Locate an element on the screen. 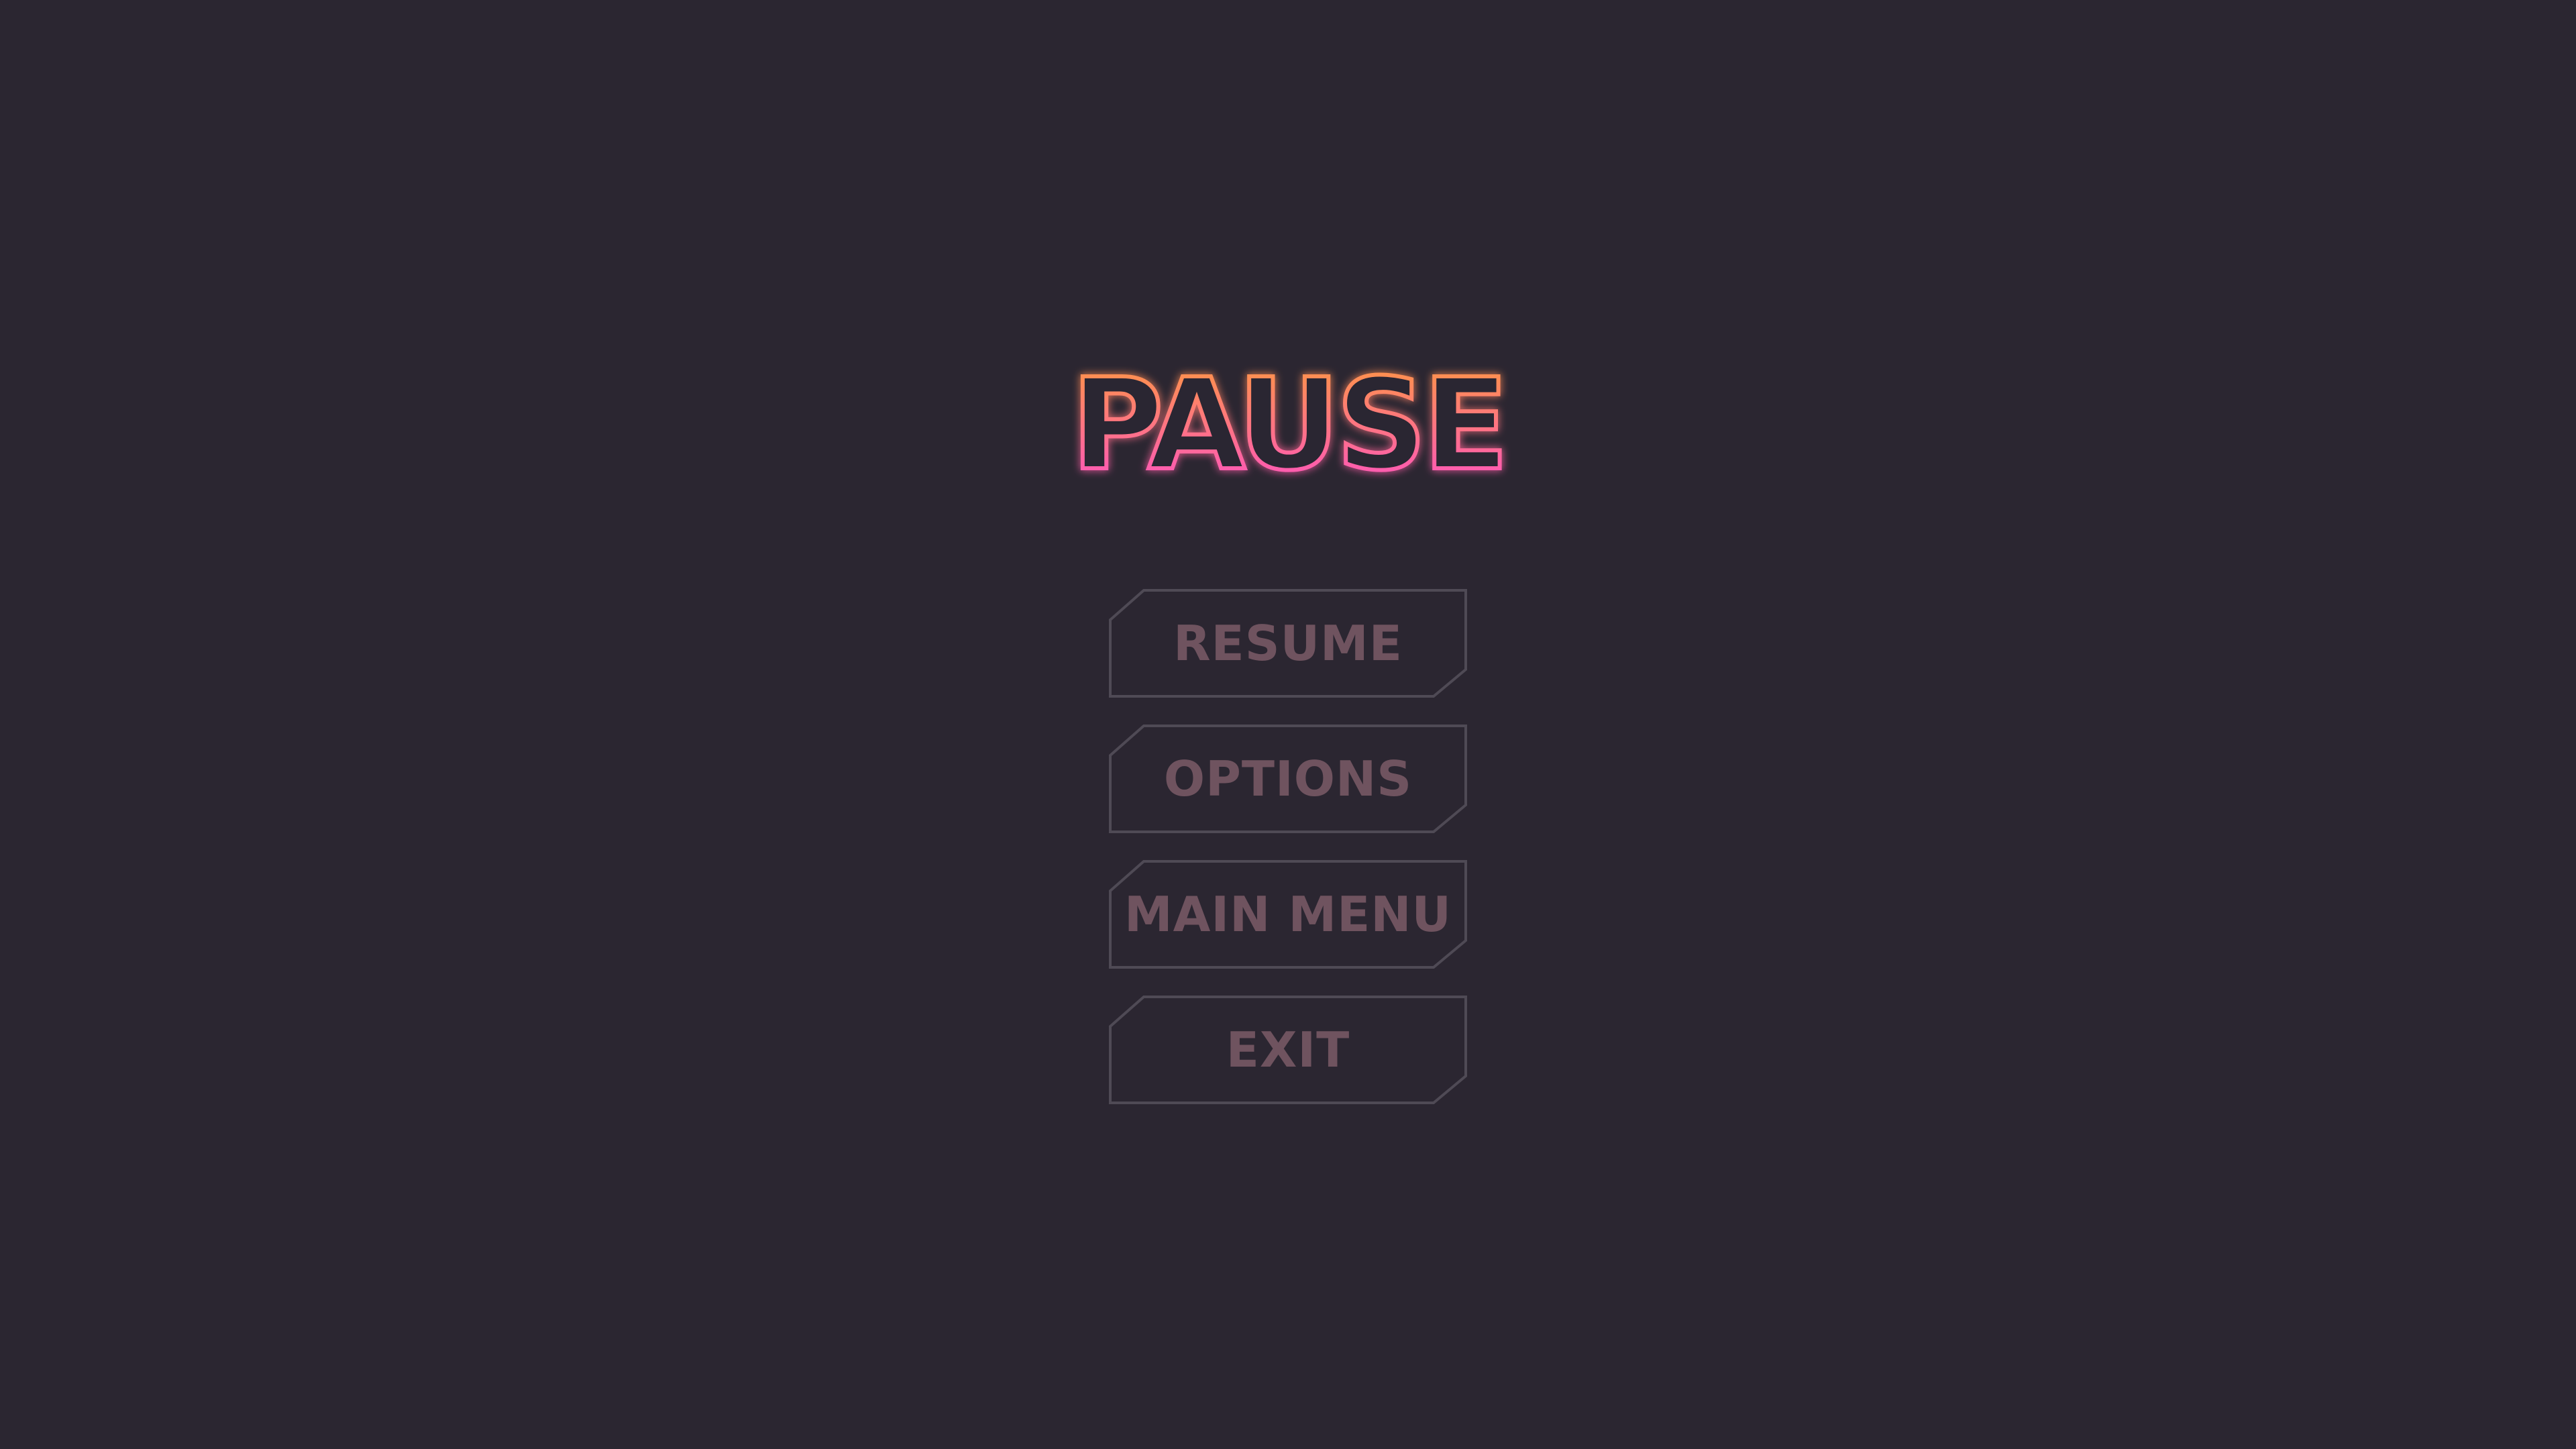 The image size is (2576, 1449). pause-title-text: PAUSE is located at coordinates (1288, 426).